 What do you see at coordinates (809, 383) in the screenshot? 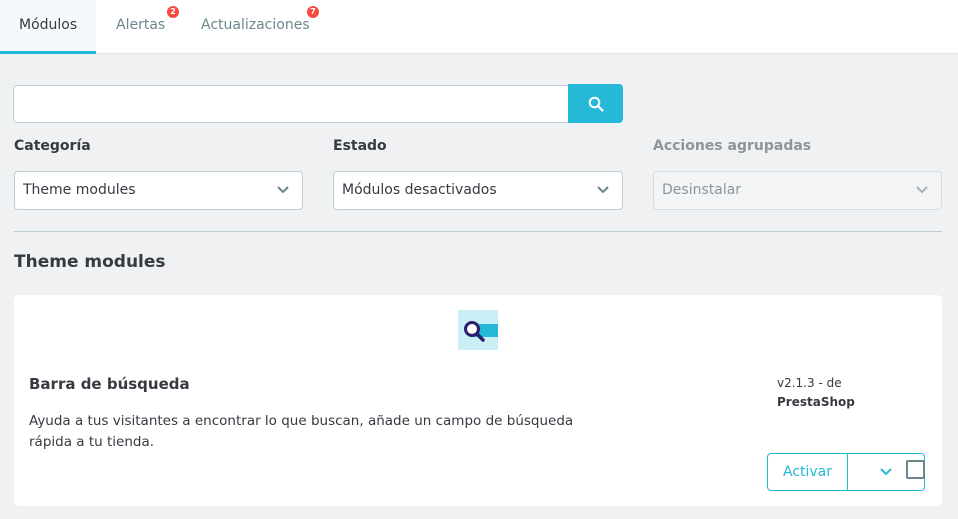
I see `module-version: v2.1.3 - de` at bounding box center [809, 383].